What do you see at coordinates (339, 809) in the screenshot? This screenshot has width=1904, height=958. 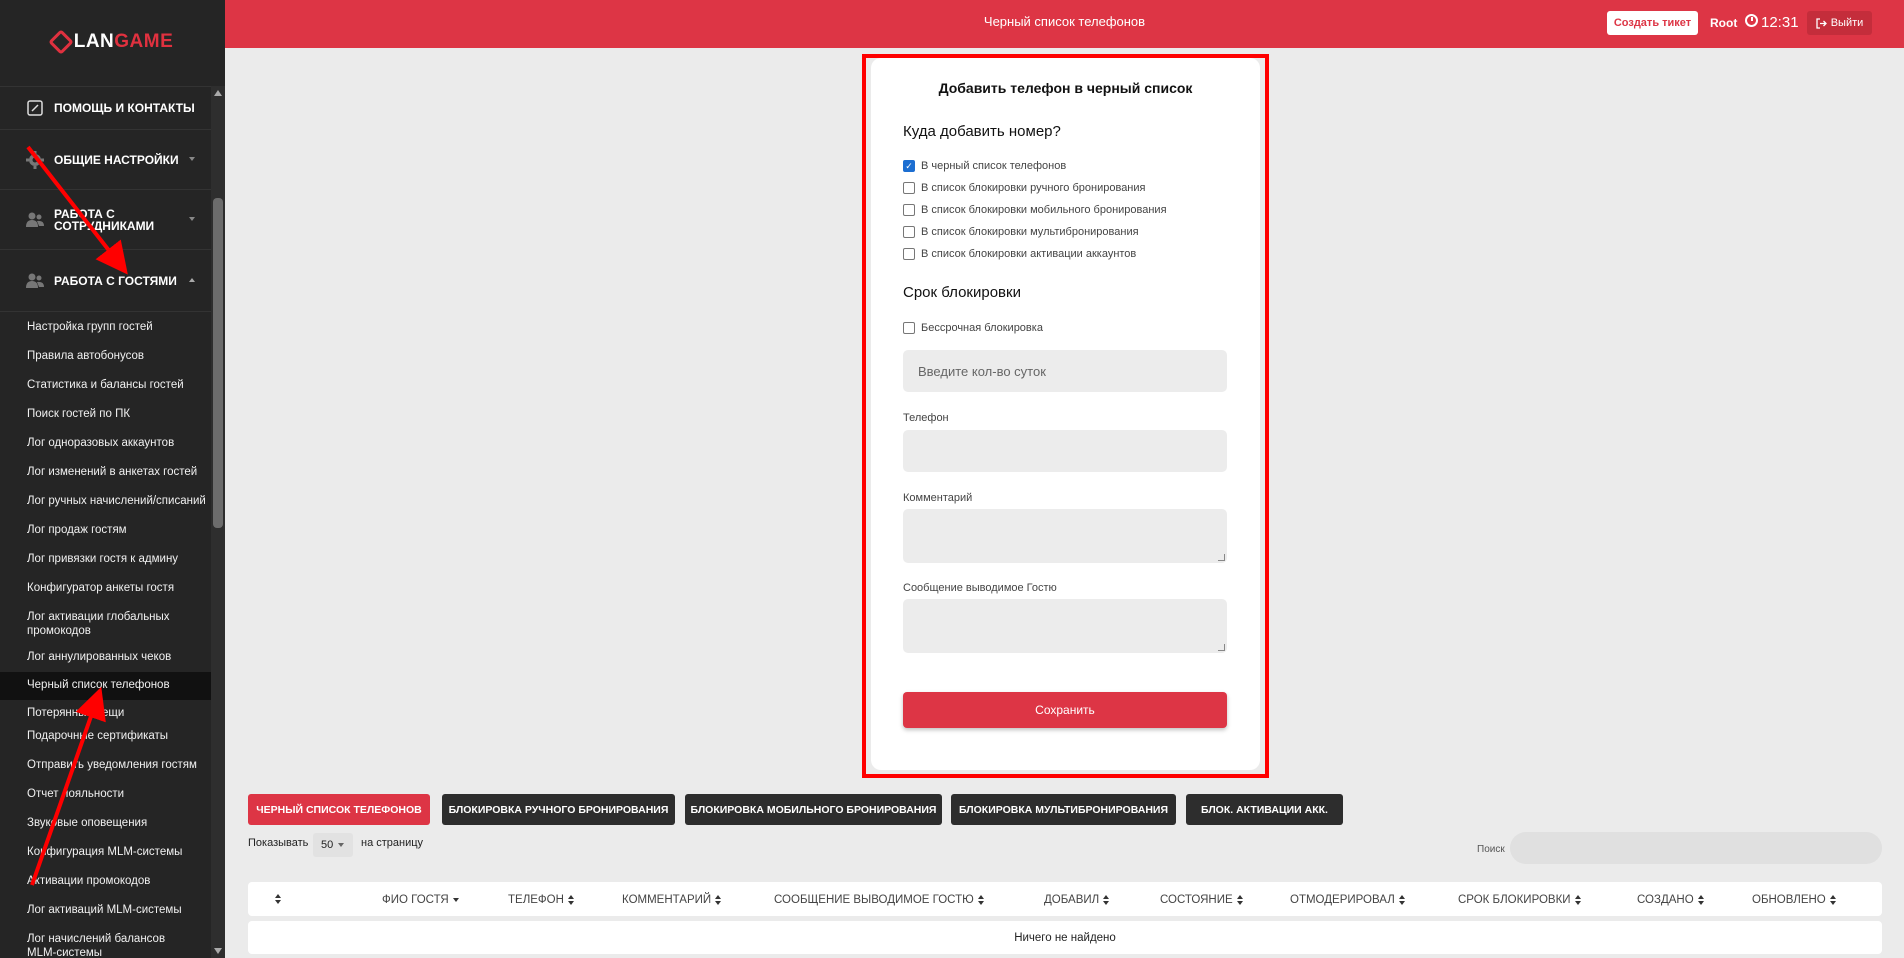 I see `tab-blacklist: Черный список телефонов` at bounding box center [339, 809].